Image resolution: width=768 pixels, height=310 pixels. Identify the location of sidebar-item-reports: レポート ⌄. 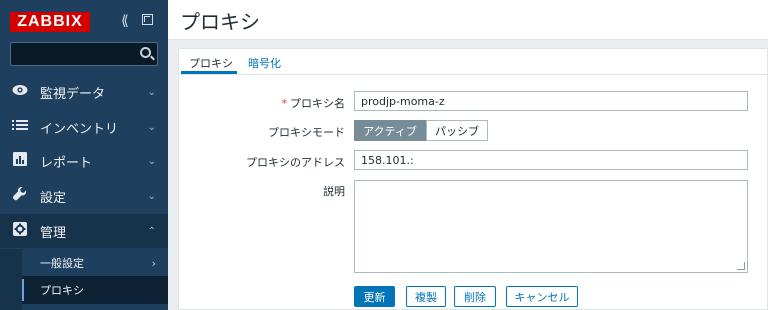
(84, 161).